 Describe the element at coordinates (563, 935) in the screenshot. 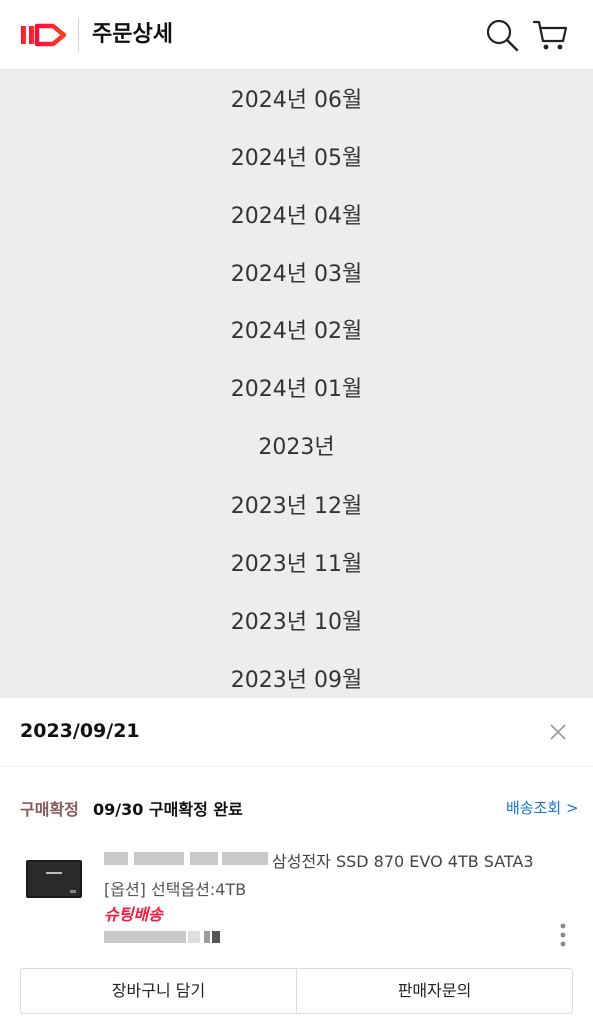

I see `more-options-icon` at that location.